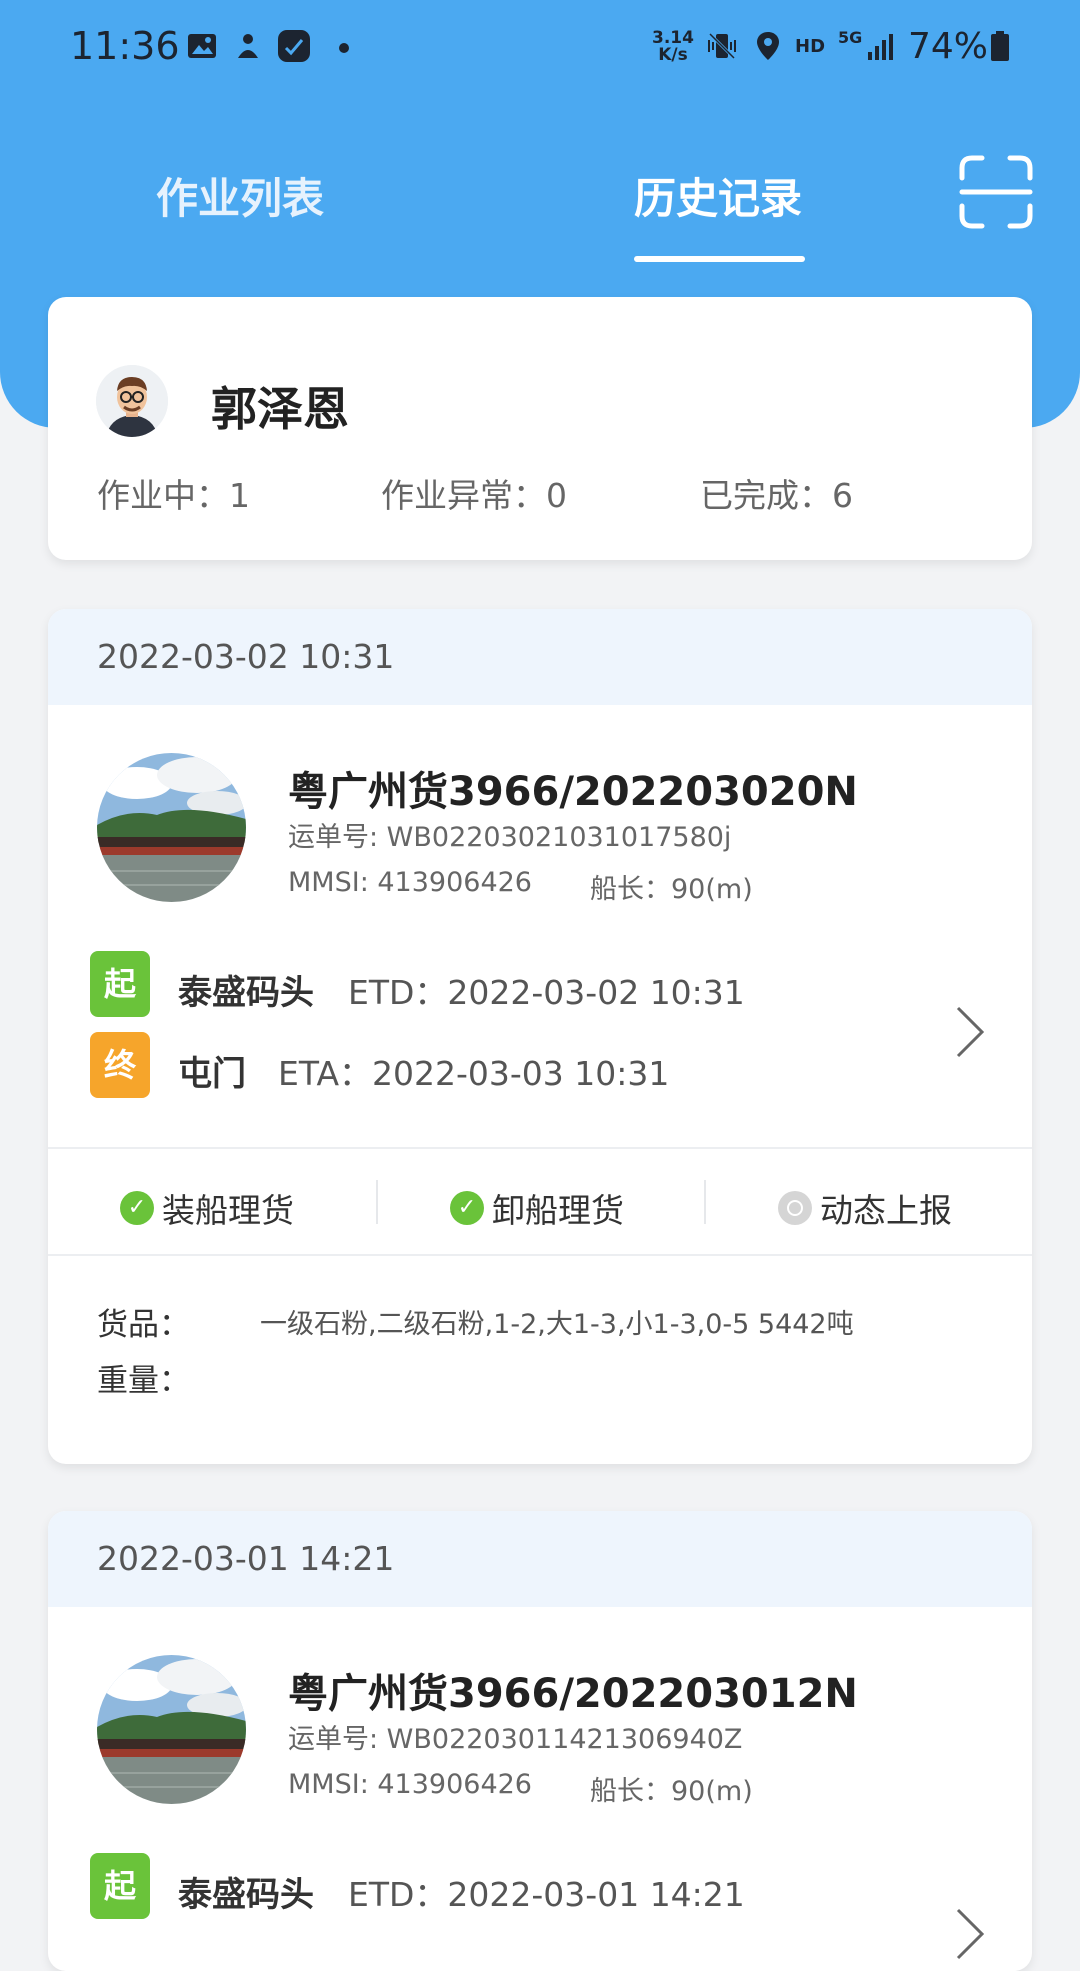  What do you see at coordinates (810, 46) in the screenshot?
I see `hd-indicator: HD` at bounding box center [810, 46].